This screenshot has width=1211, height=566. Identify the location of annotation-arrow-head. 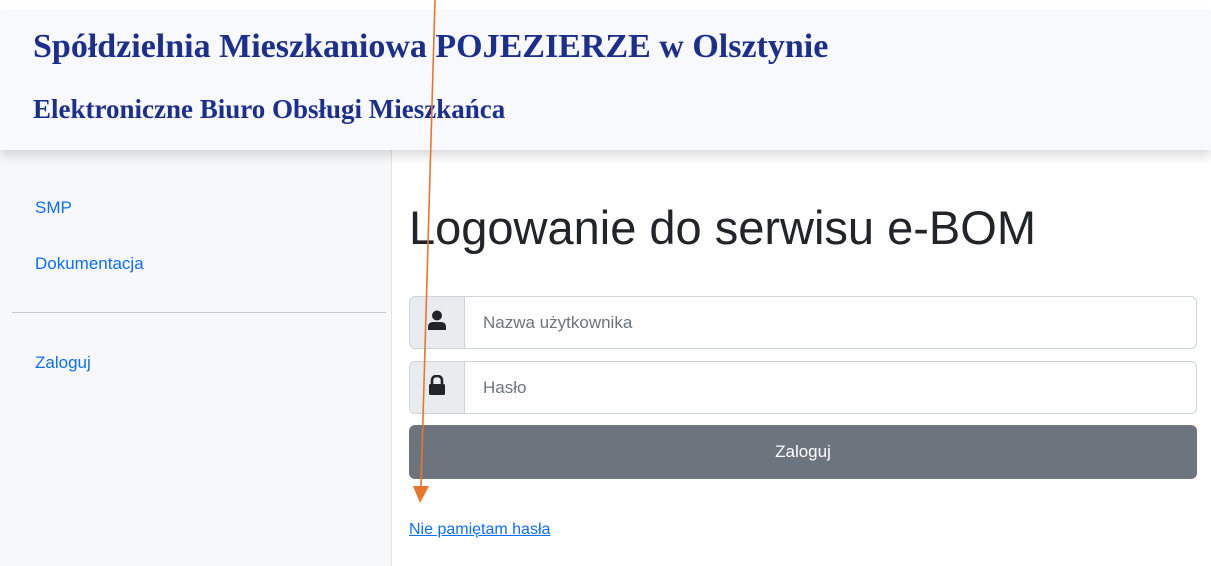
(421, 494).